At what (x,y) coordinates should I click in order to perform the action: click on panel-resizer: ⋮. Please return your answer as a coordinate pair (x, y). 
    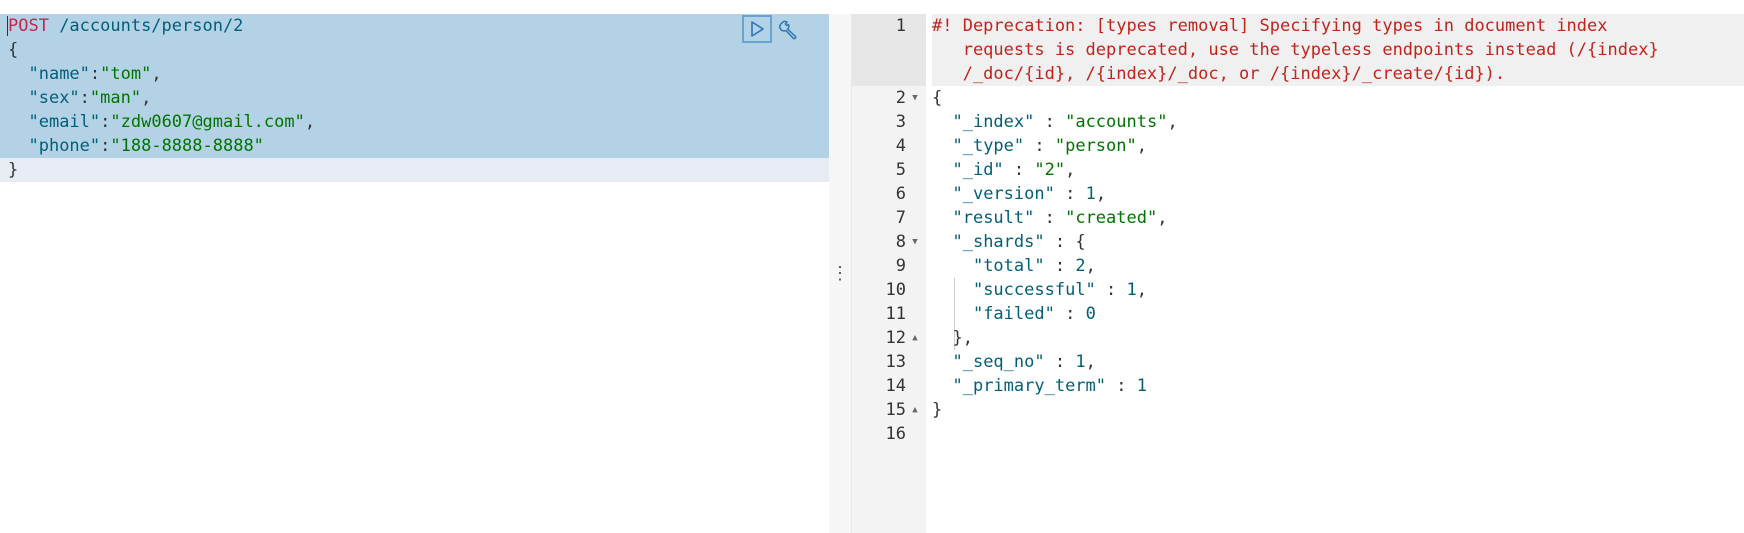
    Looking at the image, I should click on (840, 273).